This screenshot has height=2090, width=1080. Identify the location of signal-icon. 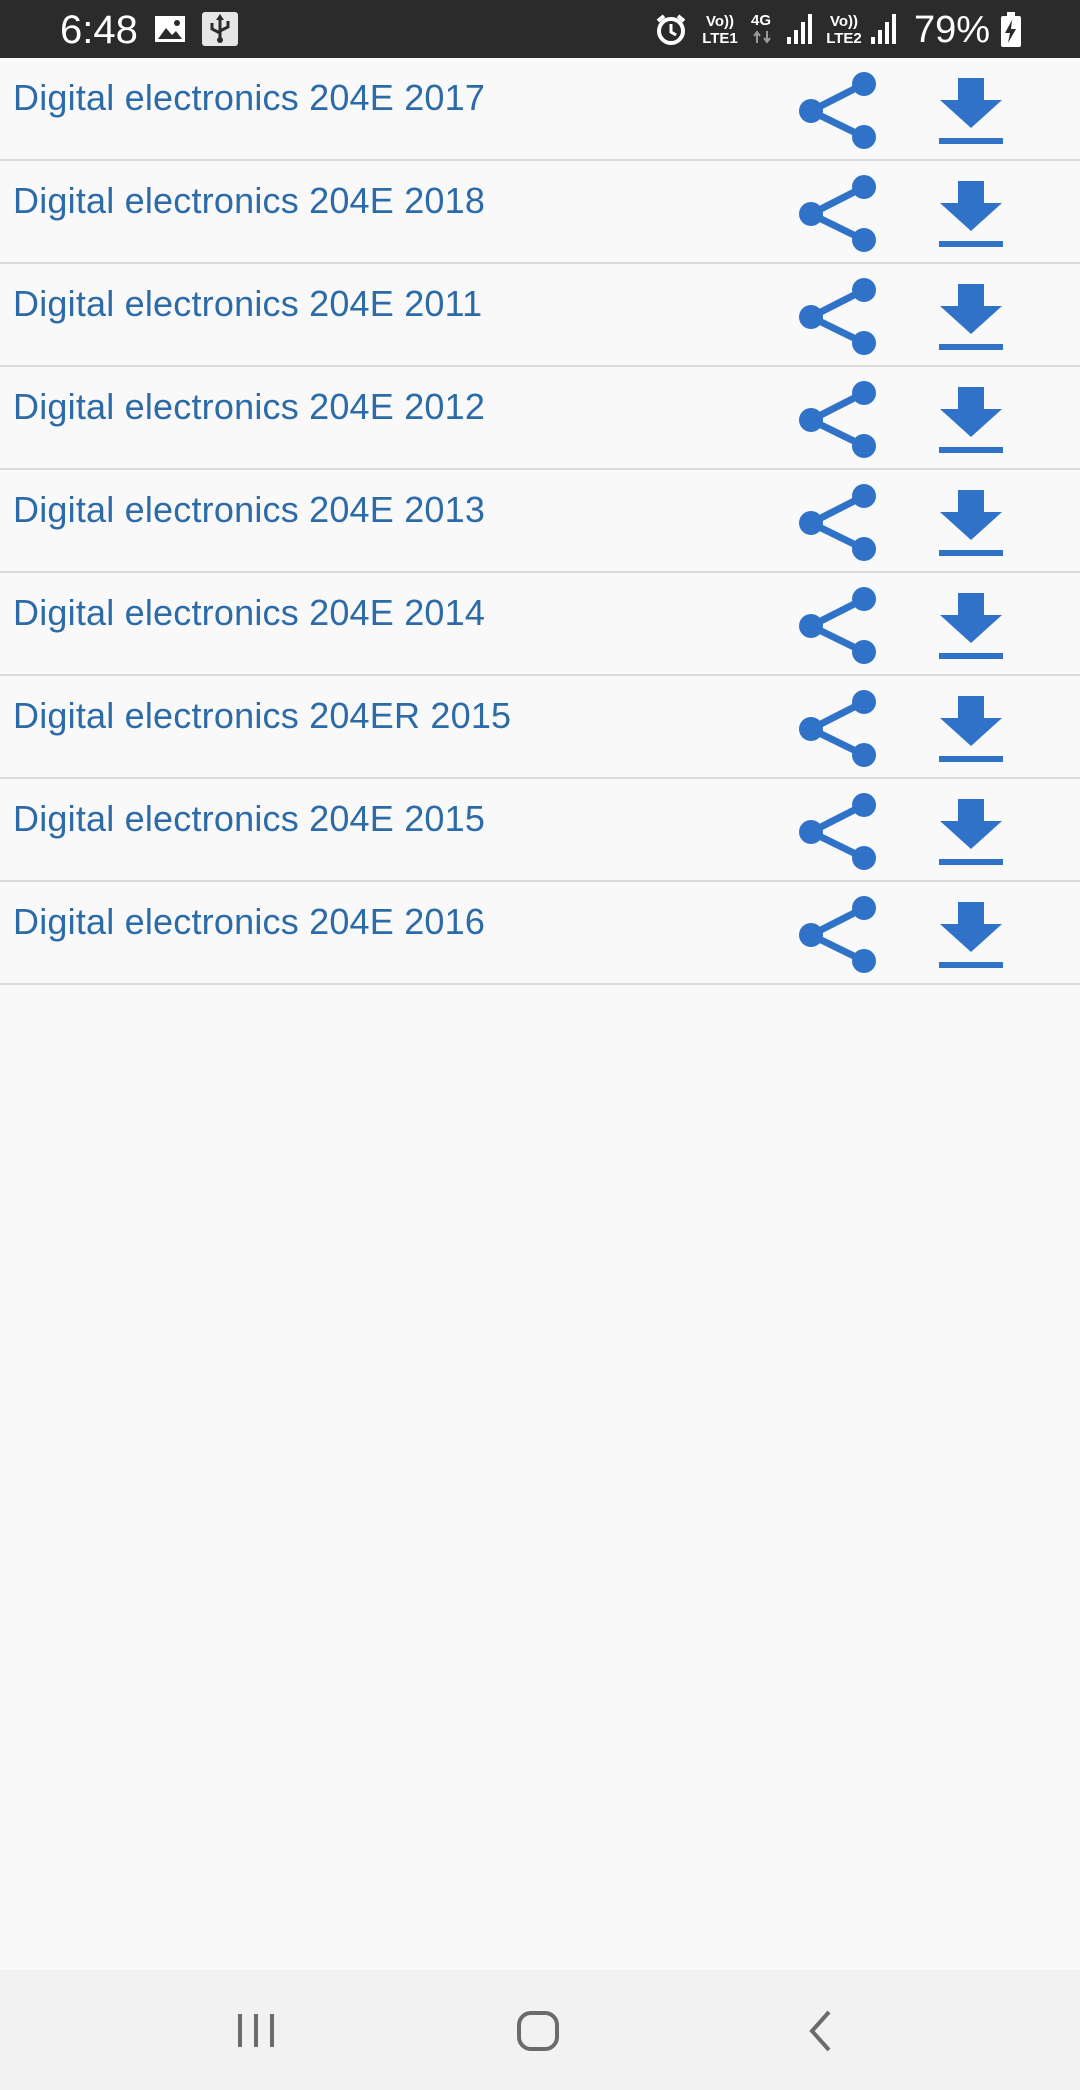
(799, 29).